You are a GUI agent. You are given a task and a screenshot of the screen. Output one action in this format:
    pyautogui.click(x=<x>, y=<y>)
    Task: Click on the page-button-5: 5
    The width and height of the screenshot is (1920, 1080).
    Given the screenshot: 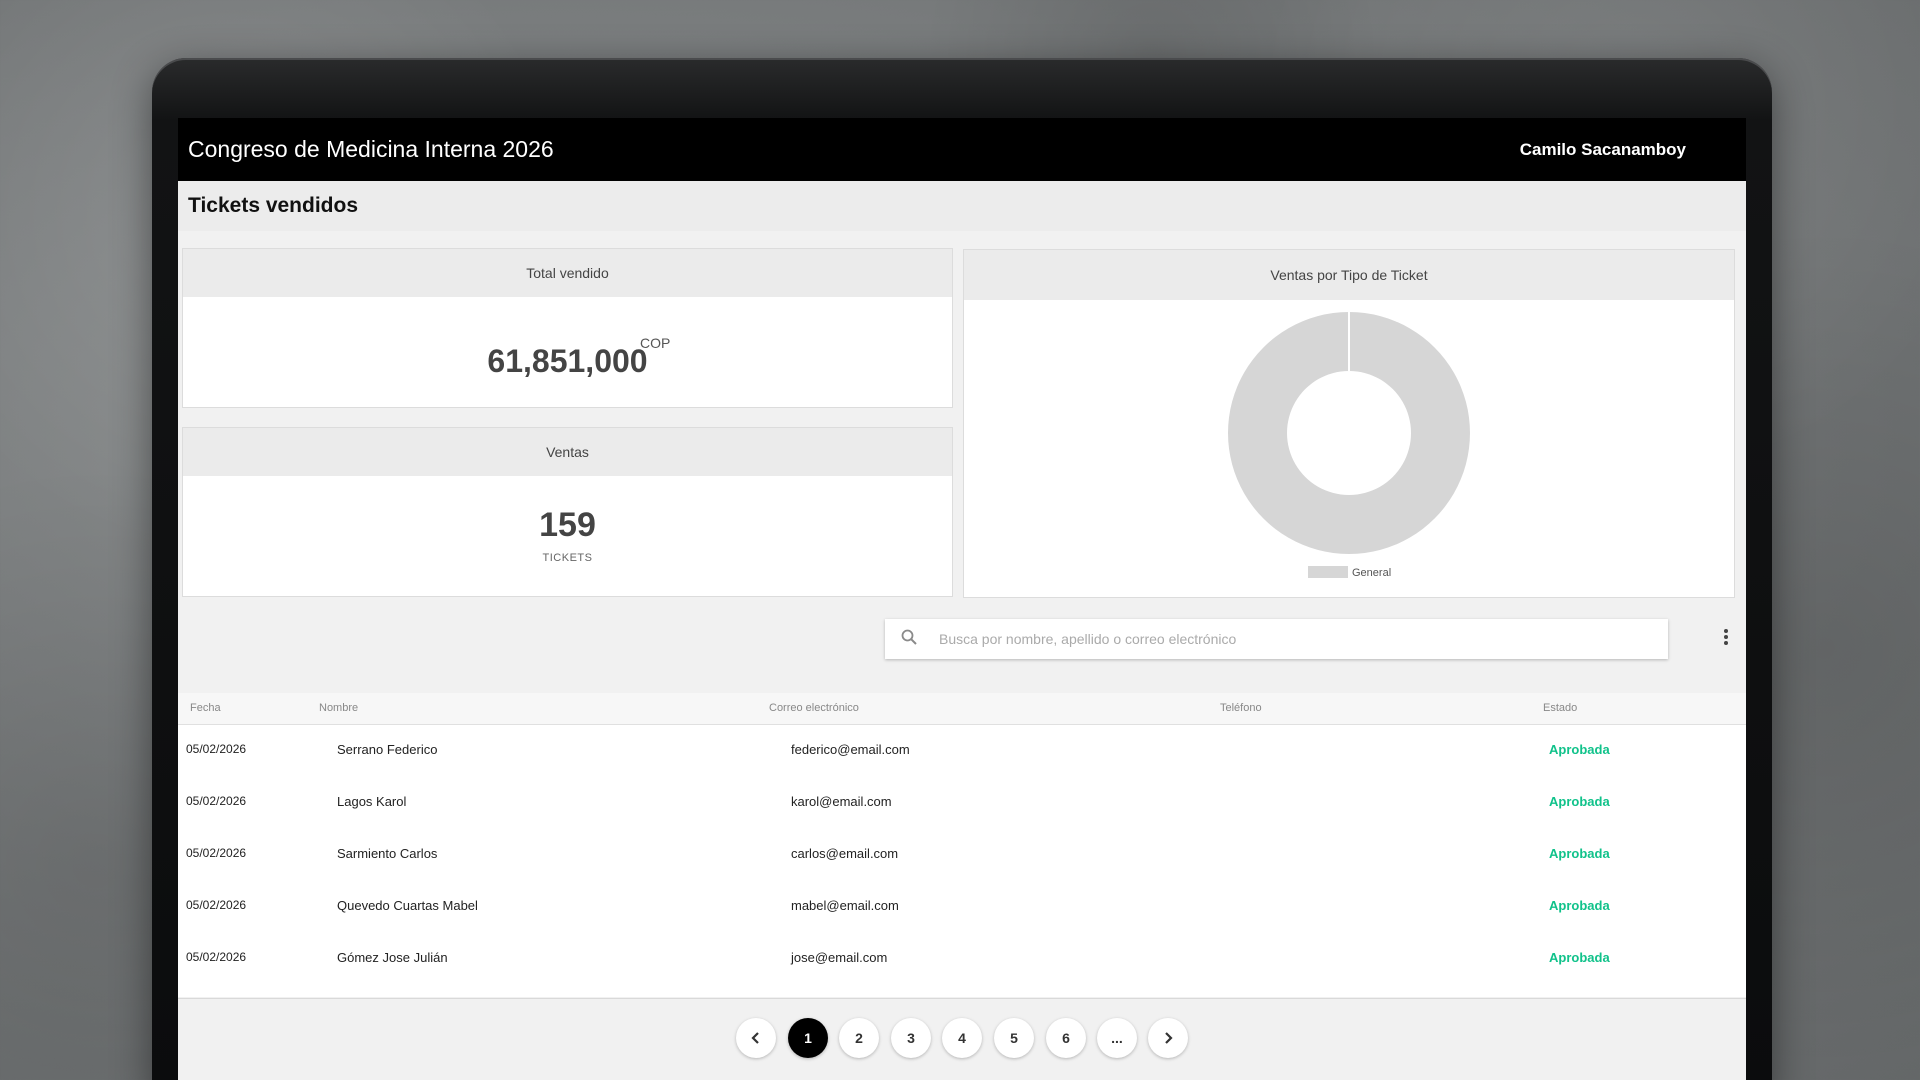 What is the action you would take?
    pyautogui.click(x=1014, y=1038)
    